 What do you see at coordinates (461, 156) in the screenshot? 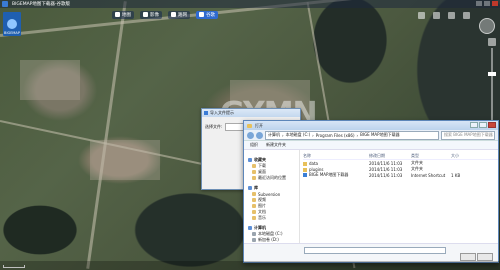
I see `column-size: 大小` at bounding box center [461, 156].